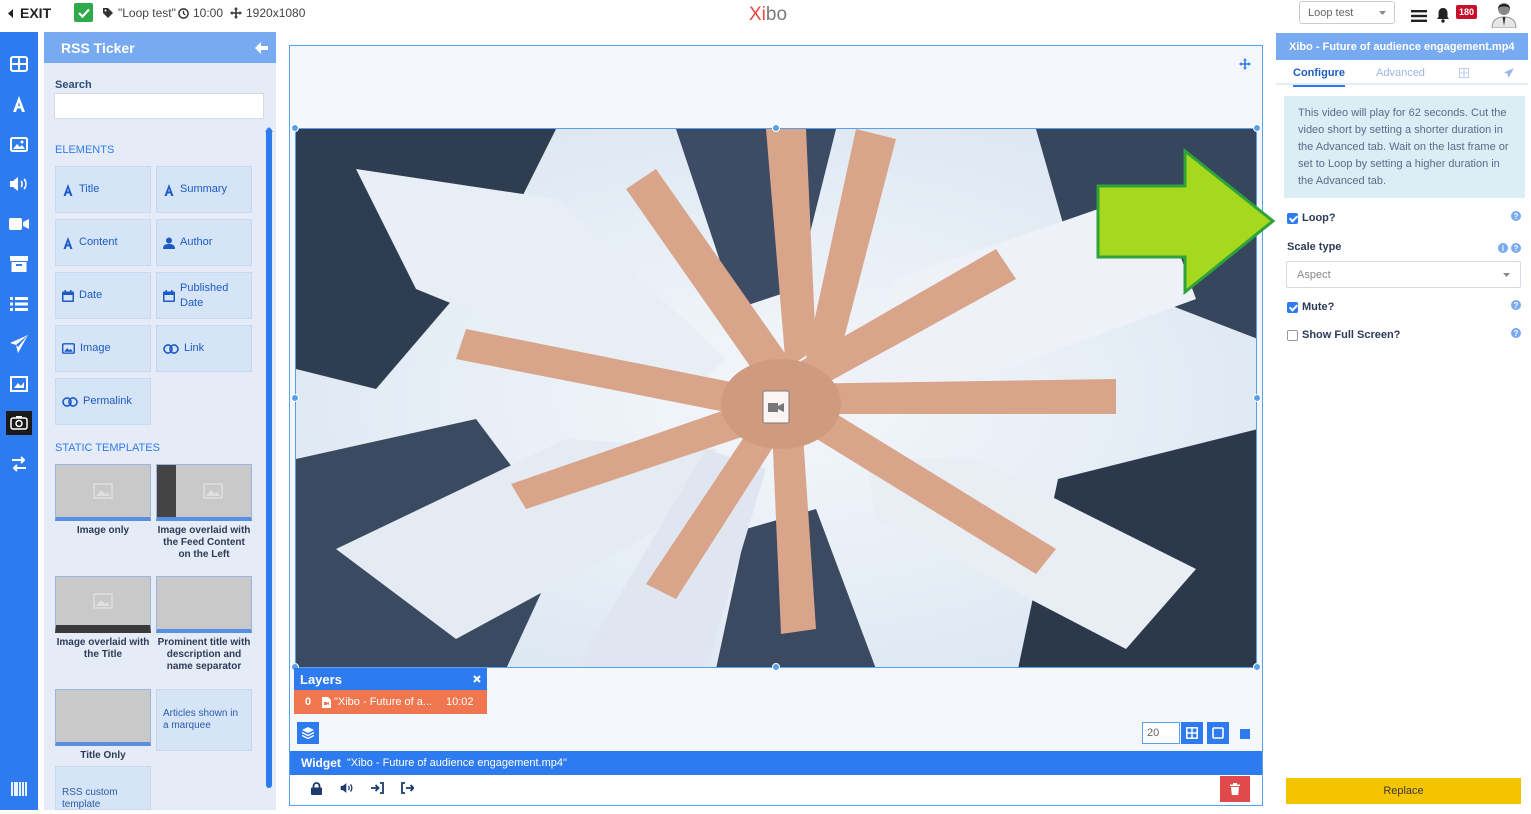 This screenshot has height=814, width=1531. What do you see at coordinates (1161, 733) in the screenshot?
I see `zoom-input: 20` at bounding box center [1161, 733].